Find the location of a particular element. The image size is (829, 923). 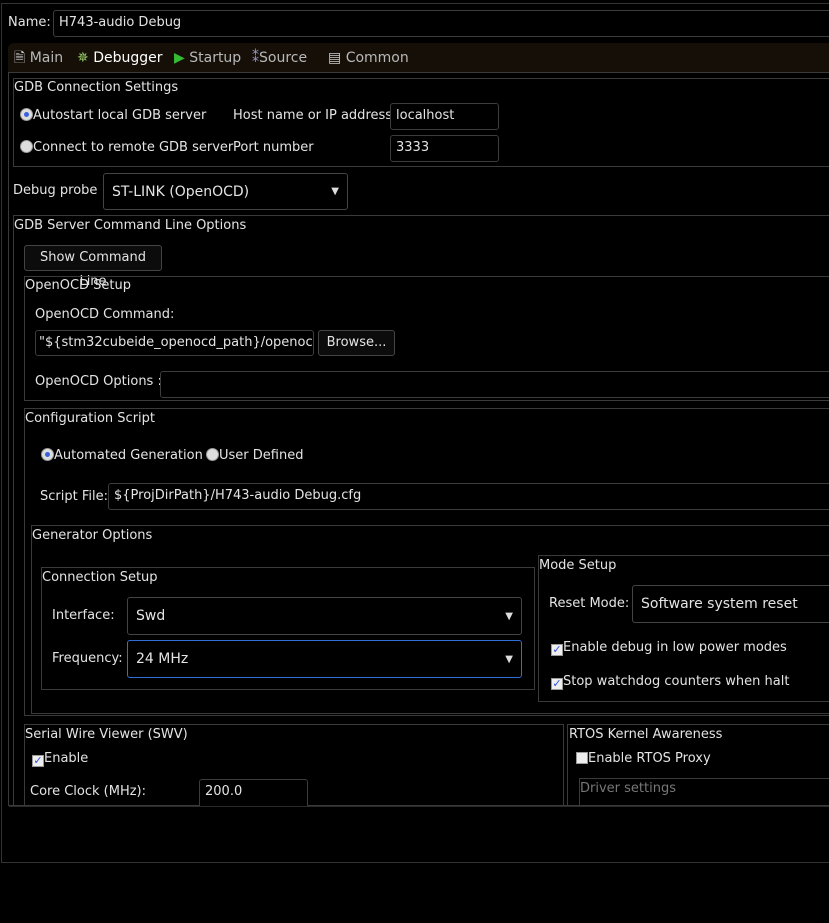

tab-common: ▤ Common is located at coordinates (368, 58).